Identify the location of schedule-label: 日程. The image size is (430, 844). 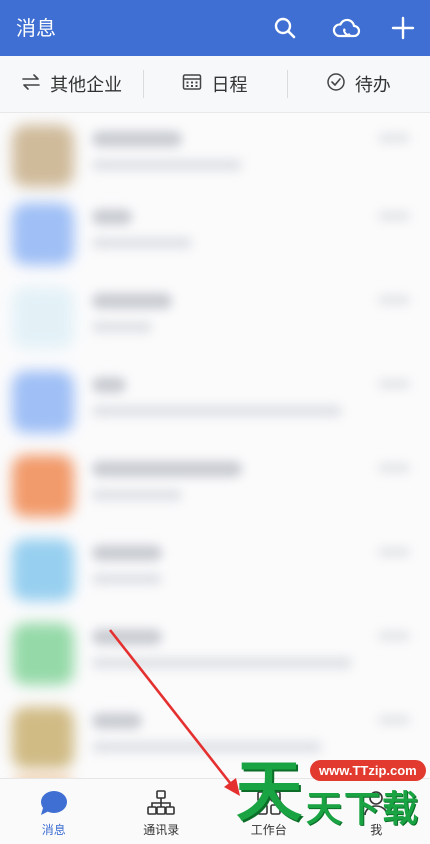
(229, 84).